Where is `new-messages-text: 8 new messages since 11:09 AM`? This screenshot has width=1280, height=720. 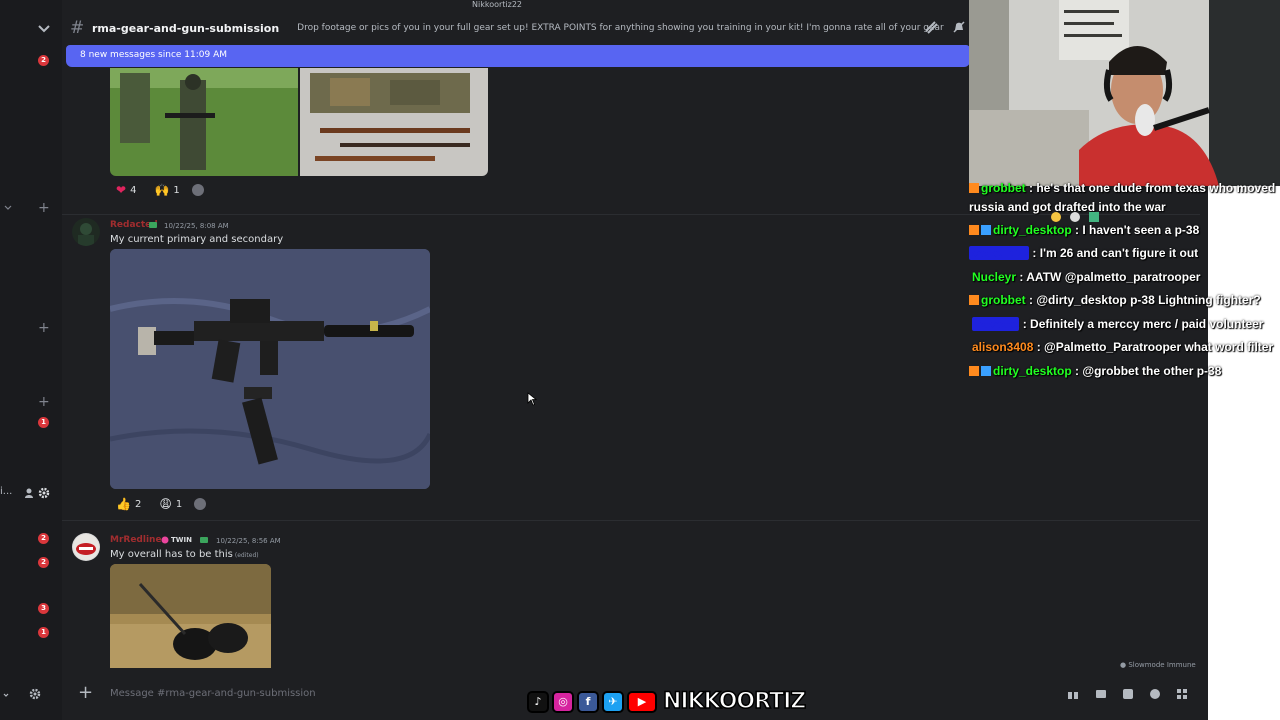
new-messages-text: 8 new messages since 11:09 AM is located at coordinates (154, 55).